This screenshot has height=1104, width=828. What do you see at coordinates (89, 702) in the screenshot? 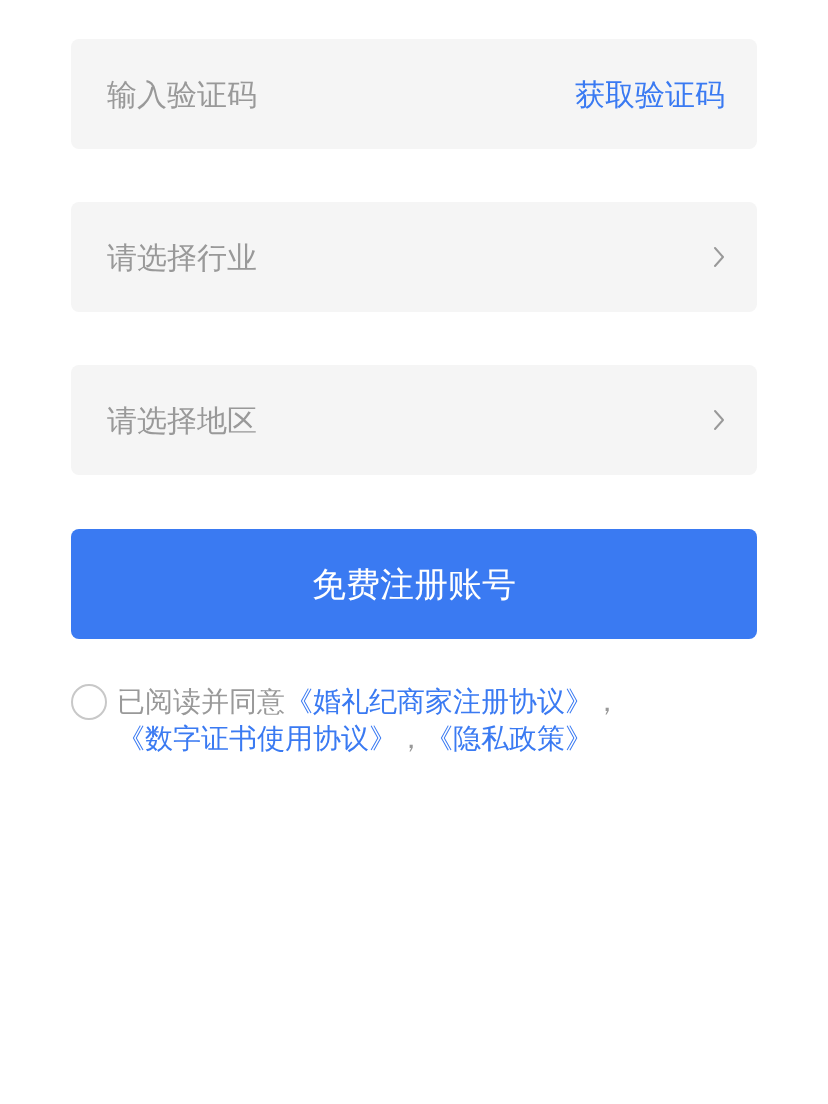
I see `agreement-checkbox` at bounding box center [89, 702].